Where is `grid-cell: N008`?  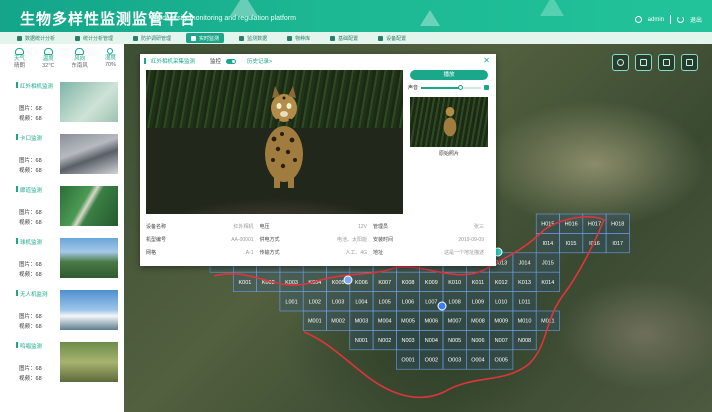
grid-cell: N008 is located at coordinates (524, 340).